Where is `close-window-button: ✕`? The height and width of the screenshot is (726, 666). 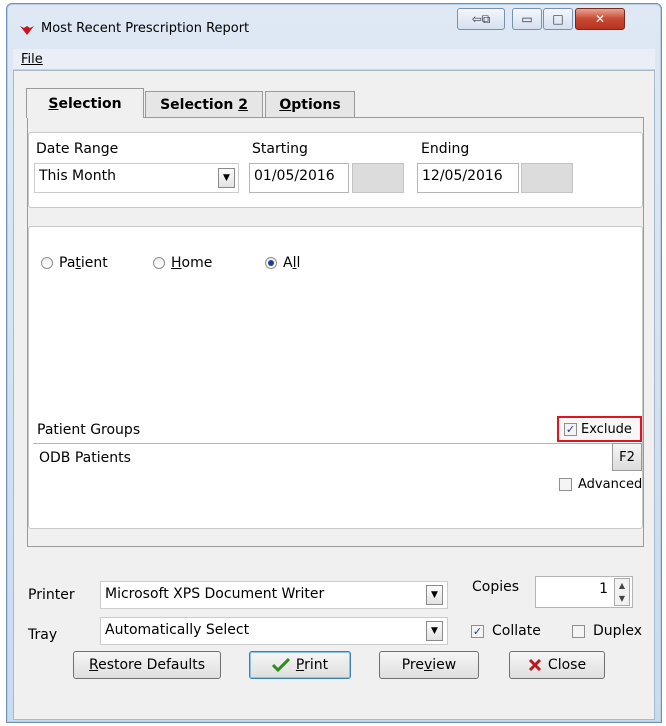 close-window-button: ✕ is located at coordinates (600, 19).